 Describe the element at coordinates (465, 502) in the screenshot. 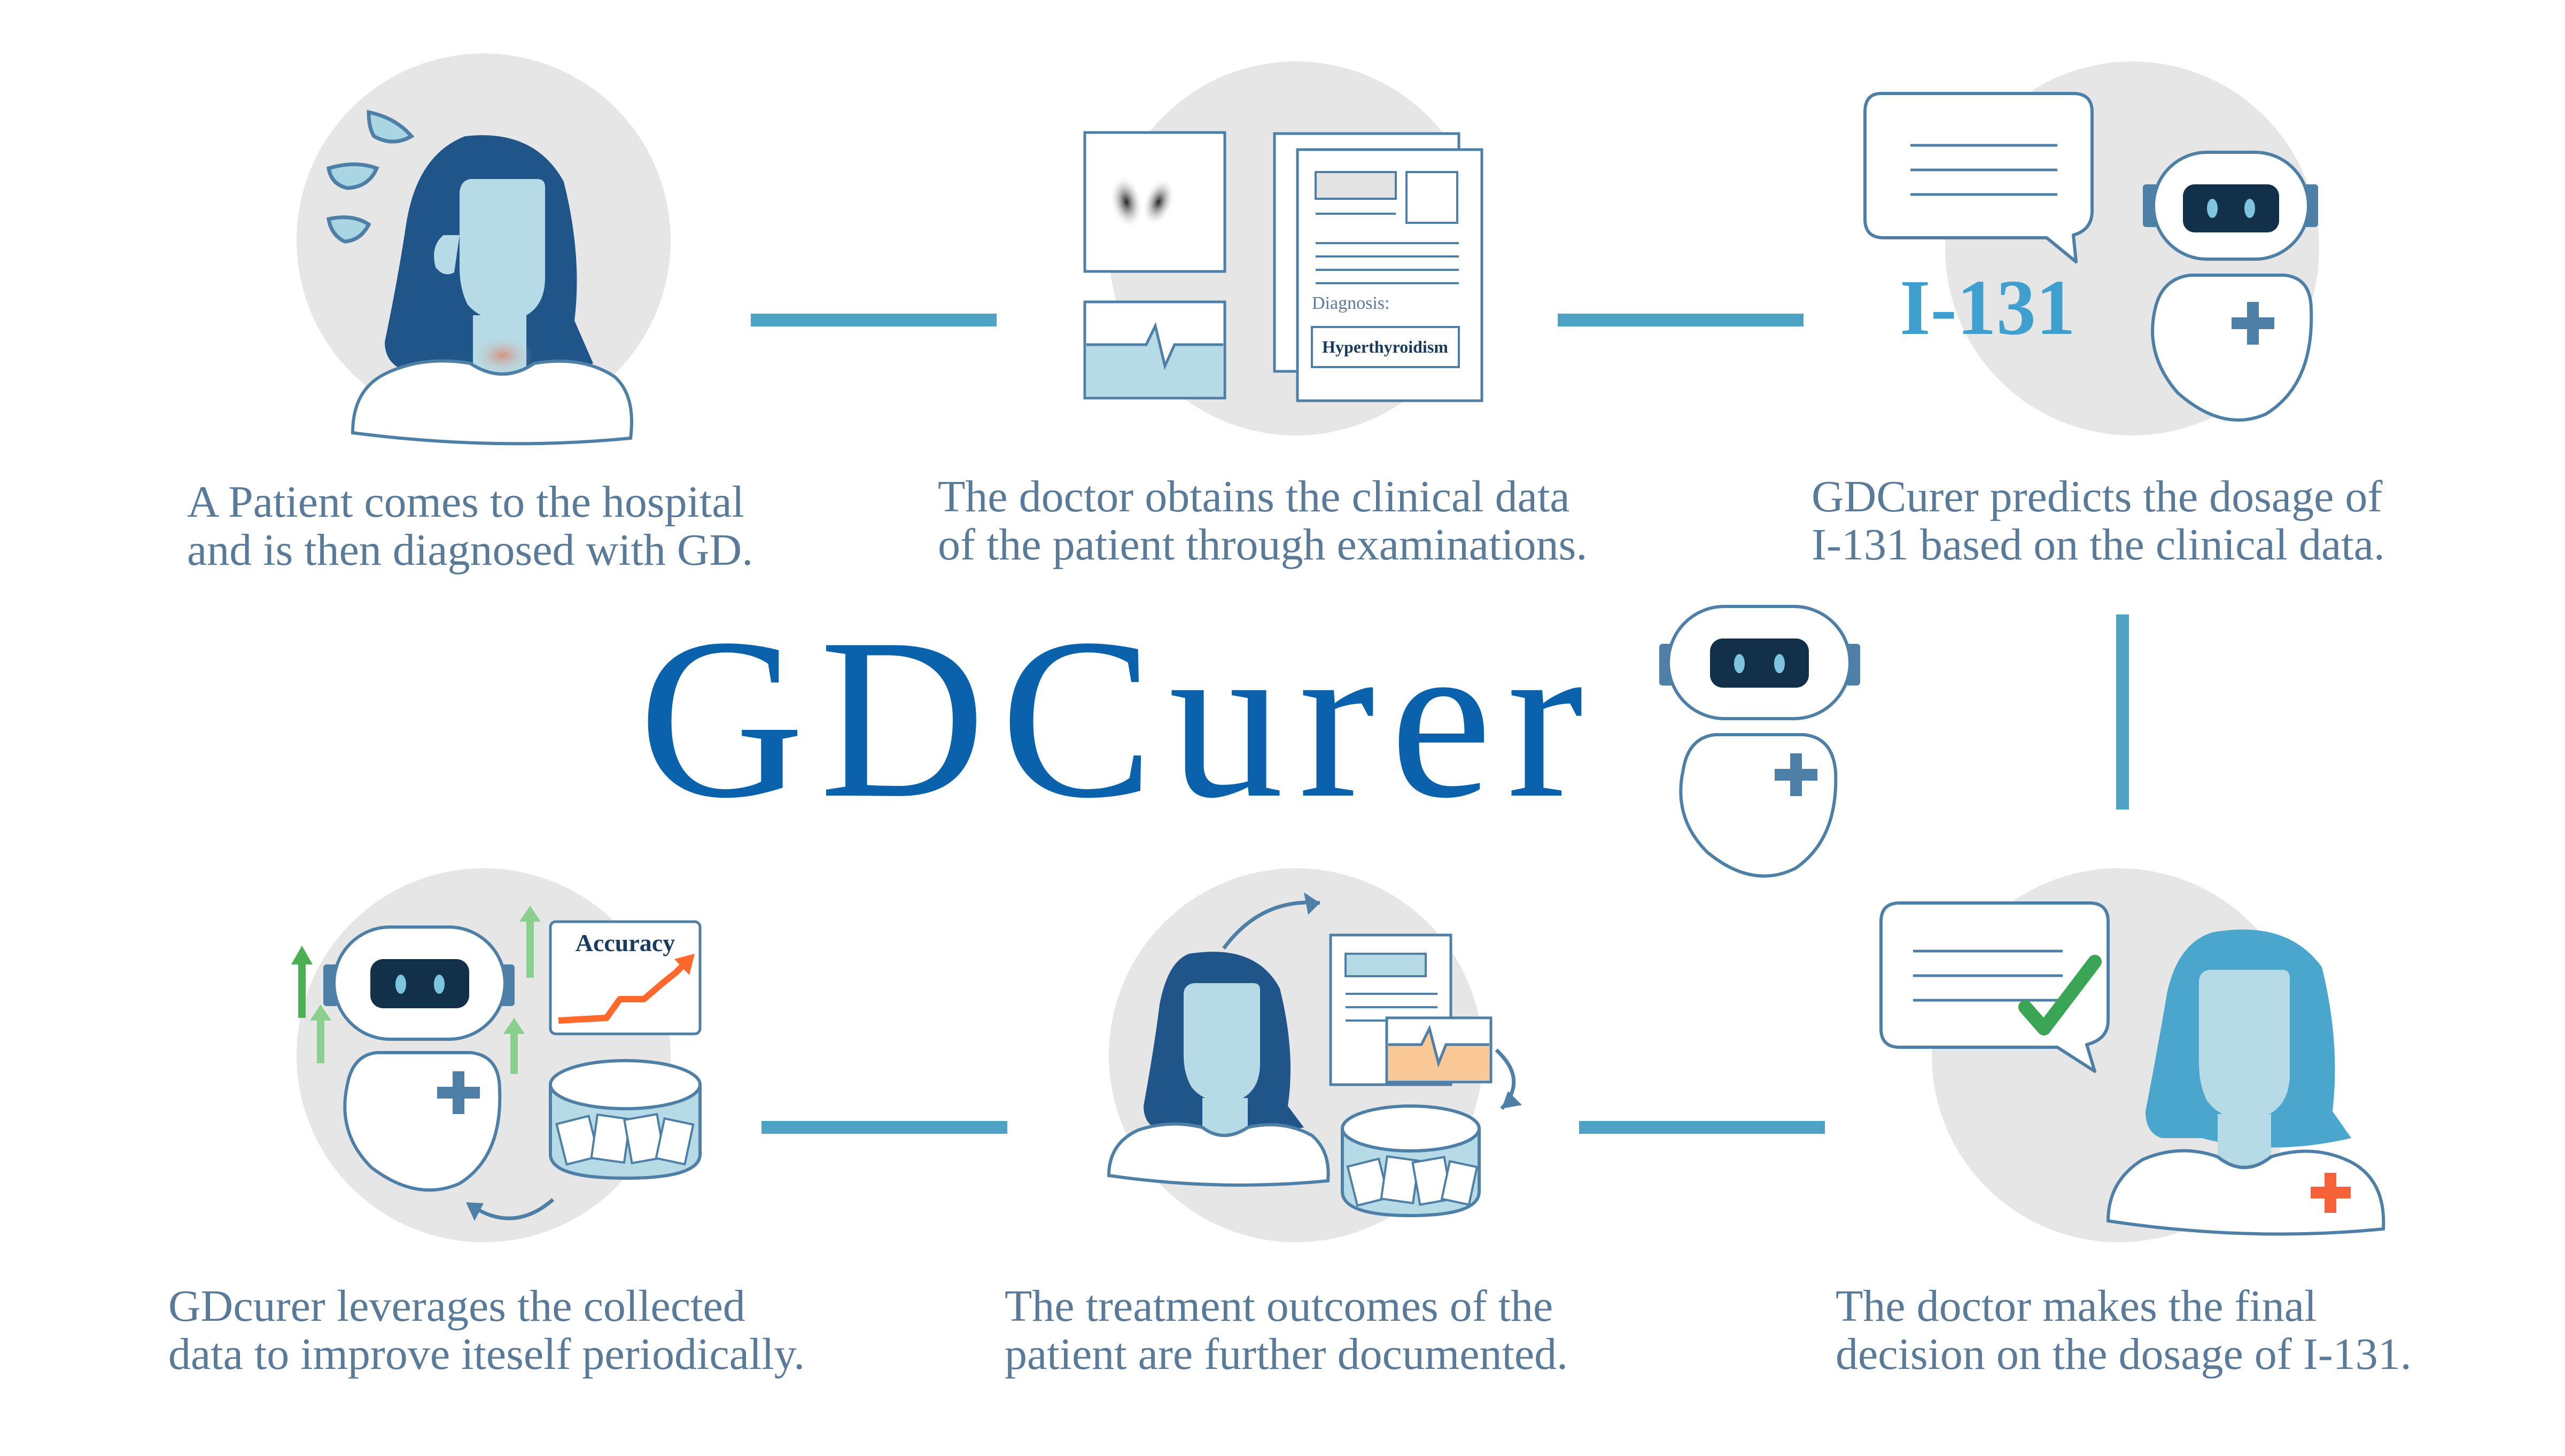

I see `caption-line: A Patient comes to the hospital` at that location.